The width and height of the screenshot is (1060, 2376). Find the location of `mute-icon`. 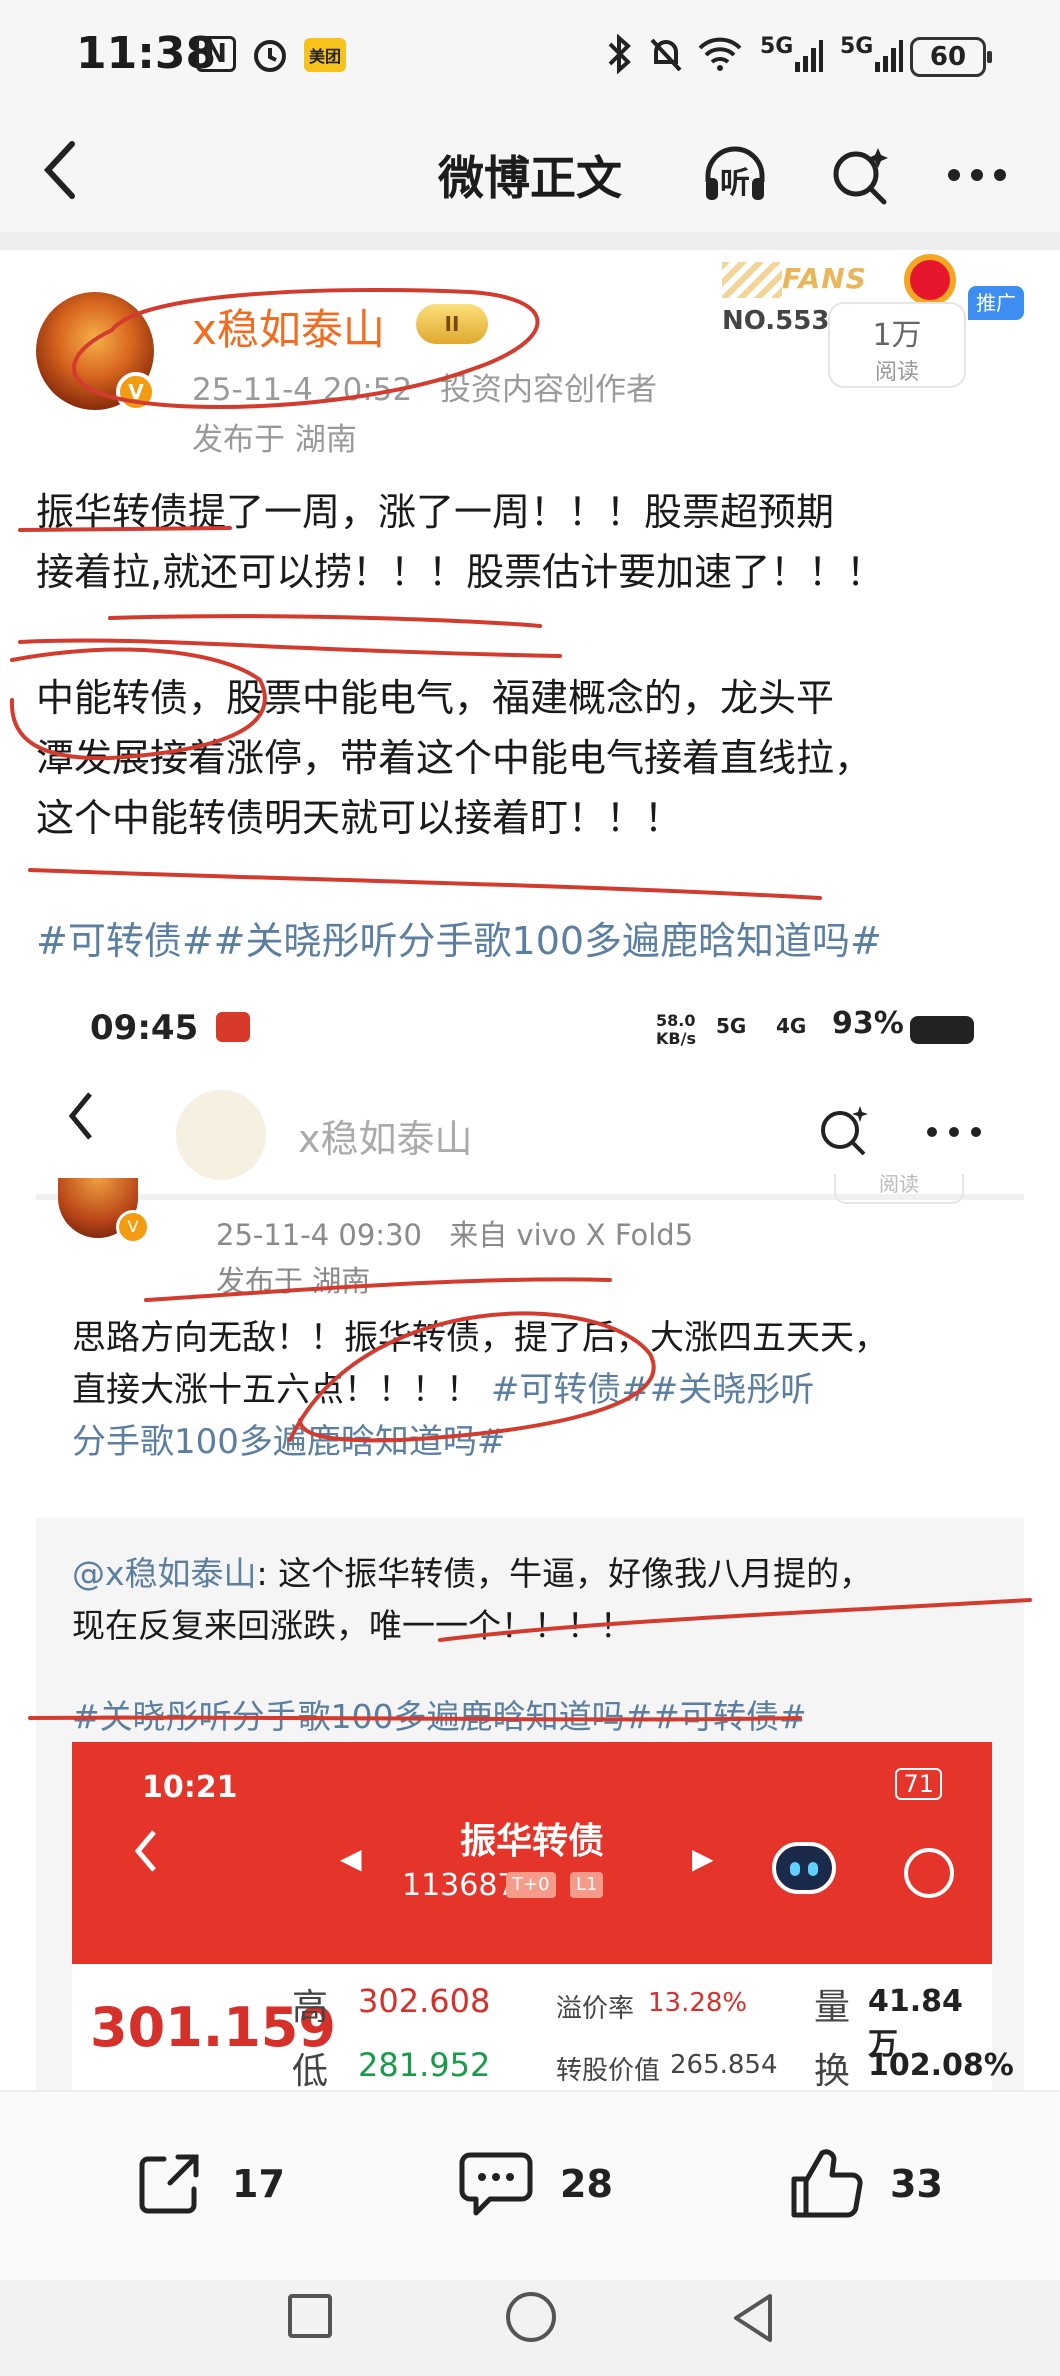

mute-icon is located at coordinates (666, 54).